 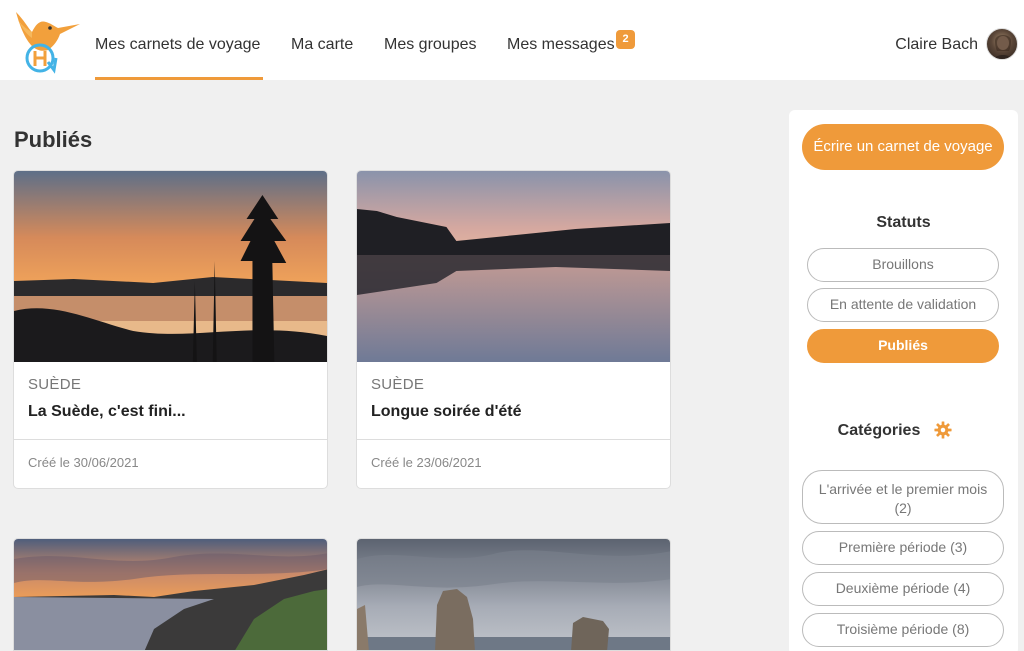 I want to click on nav-tab-groupes: Mes groupes, so click(x=430, y=45).